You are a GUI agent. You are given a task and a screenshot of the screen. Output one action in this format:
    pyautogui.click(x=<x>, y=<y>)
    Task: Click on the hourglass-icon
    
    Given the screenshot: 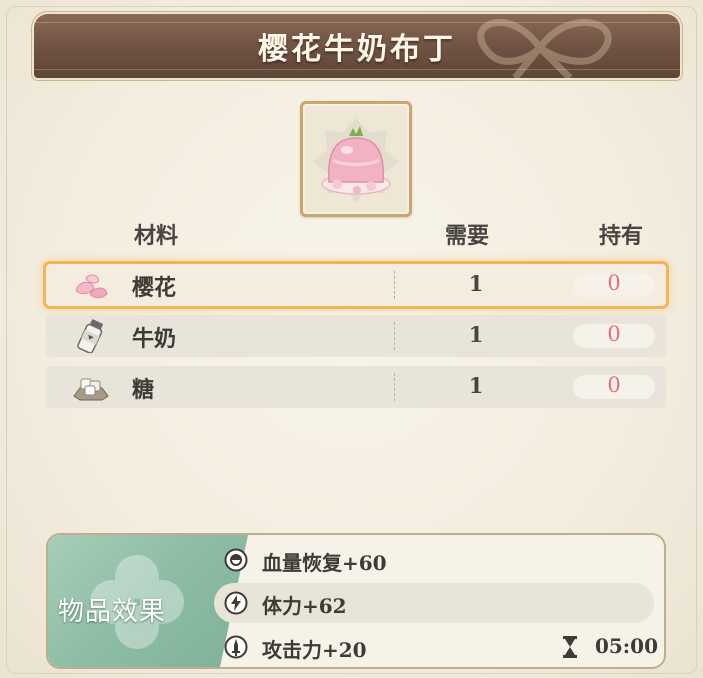 What is the action you would take?
    pyautogui.click(x=570, y=647)
    